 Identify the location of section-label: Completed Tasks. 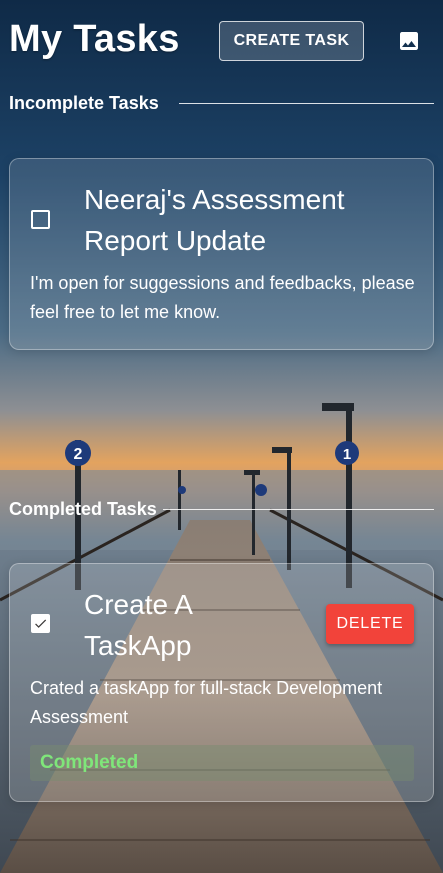
(83, 509).